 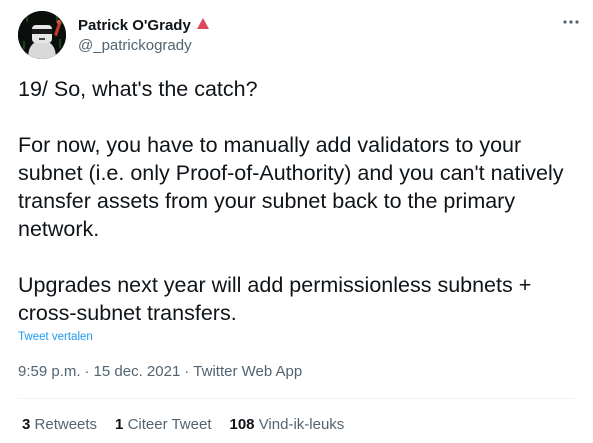 I want to click on tweet-paragraph: 19/ So, what's the catch?, so click(x=138, y=89).